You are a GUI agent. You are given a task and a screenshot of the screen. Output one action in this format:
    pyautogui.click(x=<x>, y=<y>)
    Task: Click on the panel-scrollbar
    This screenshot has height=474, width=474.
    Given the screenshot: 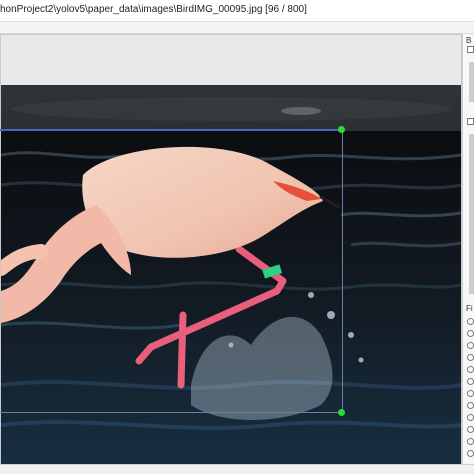 What is the action you would take?
    pyautogui.click(x=471, y=82)
    